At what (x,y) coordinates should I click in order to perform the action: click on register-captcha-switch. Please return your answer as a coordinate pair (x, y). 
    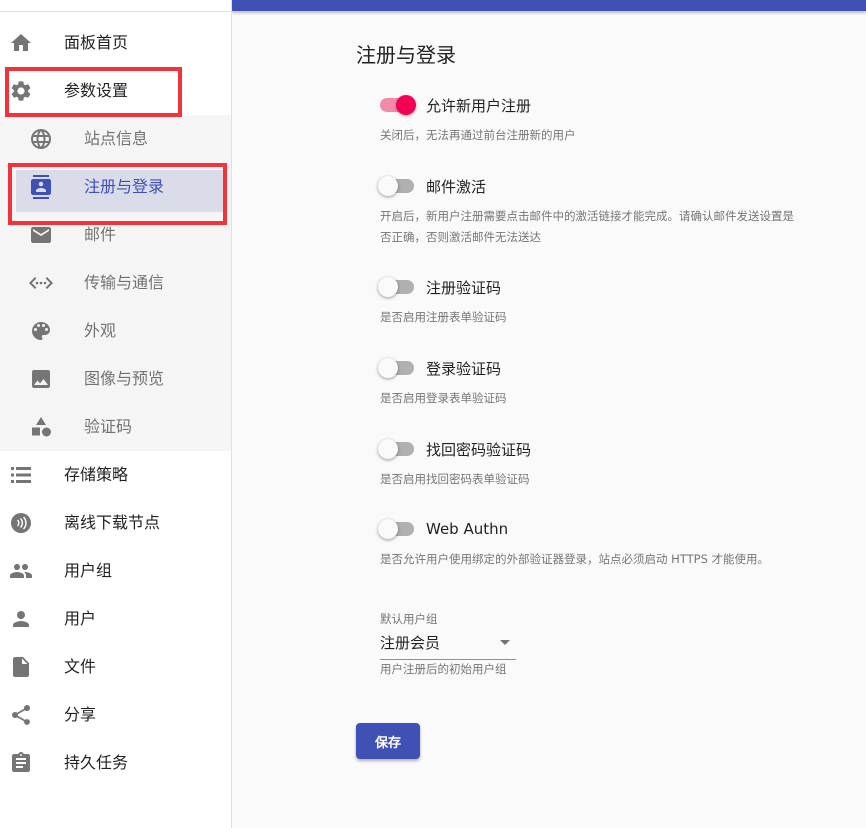
    Looking at the image, I should click on (397, 287).